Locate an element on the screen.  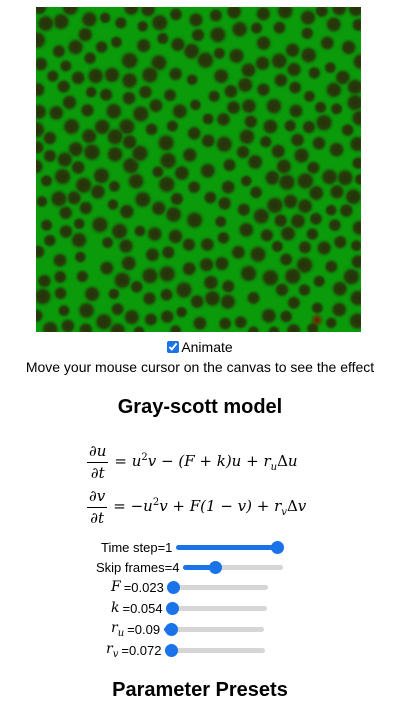
k-value: =0.054 is located at coordinates (142, 608).